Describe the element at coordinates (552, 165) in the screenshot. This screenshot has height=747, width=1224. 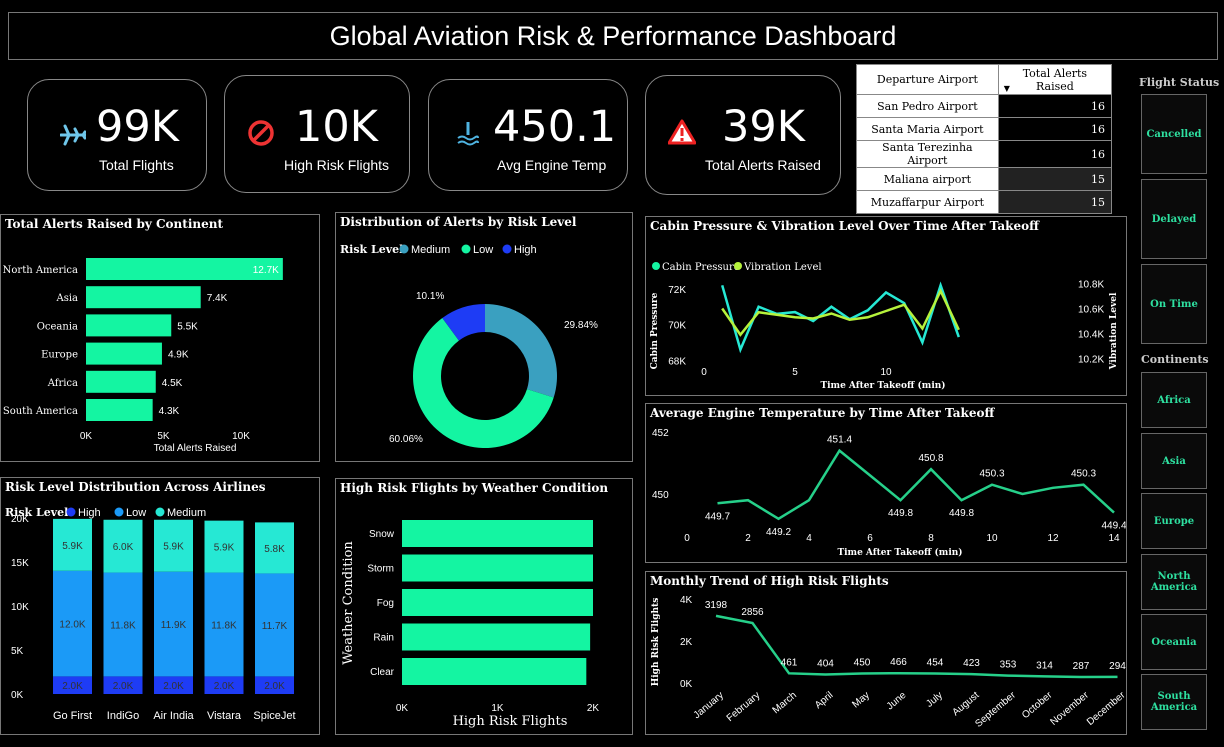
I see `kpi-label: Avg Engine Temp` at that location.